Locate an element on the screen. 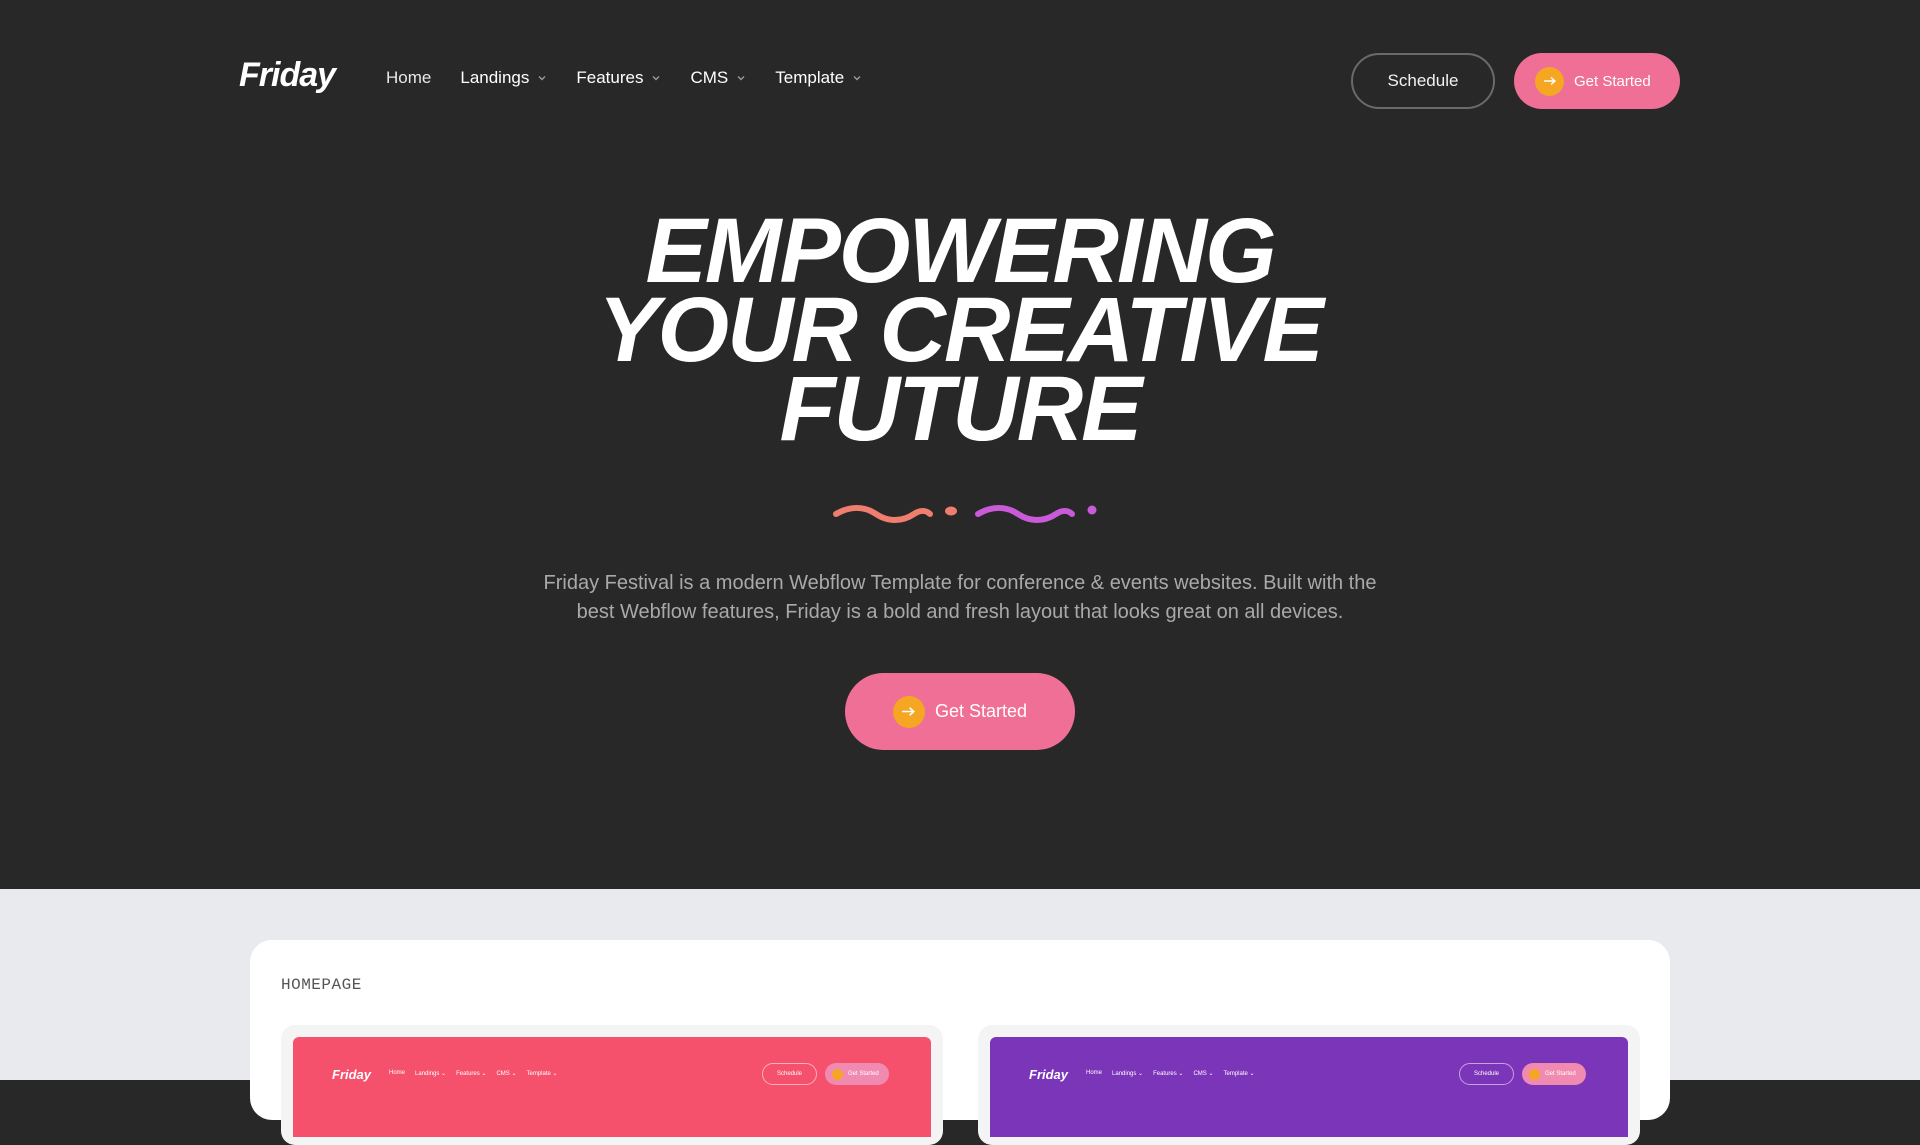  headline-line: FUTURE is located at coordinates (960, 409).